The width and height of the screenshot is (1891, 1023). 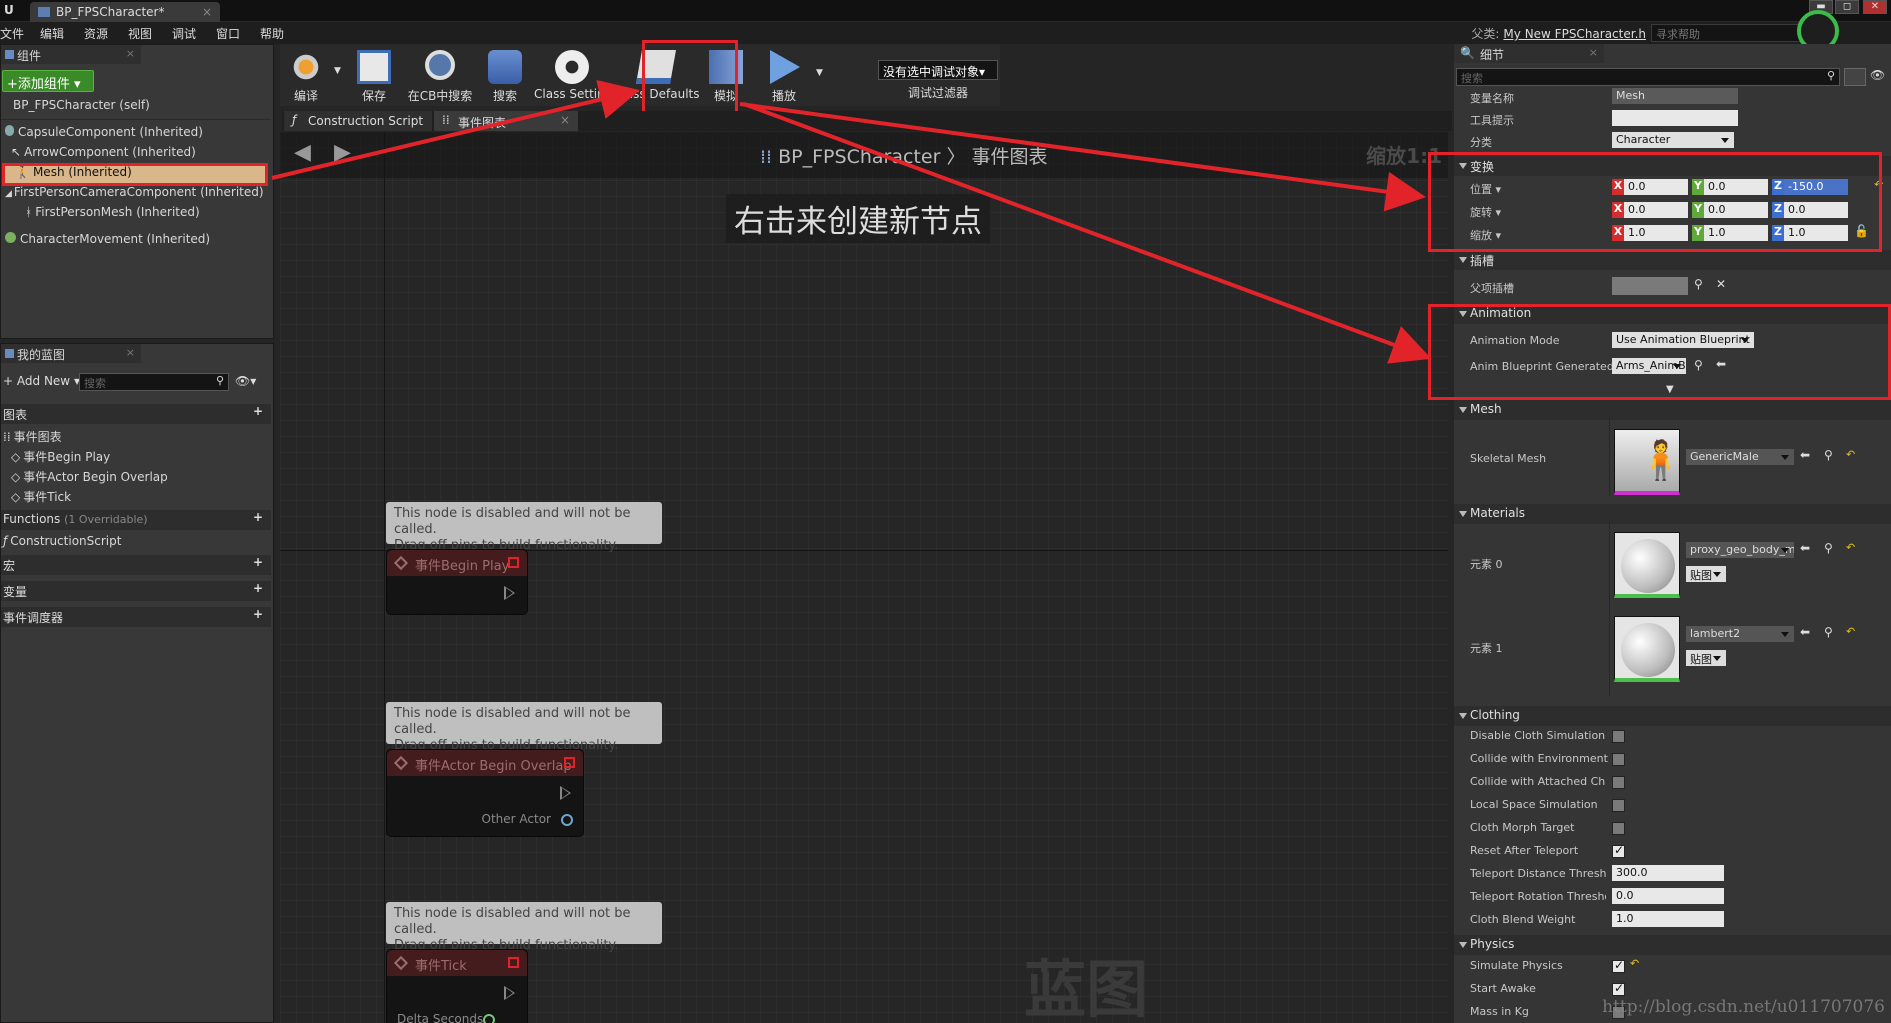 What do you see at coordinates (938, 70) in the screenshot?
I see `debug-object-select: 没有选中调试对象▾` at bounding box center [938, 70].